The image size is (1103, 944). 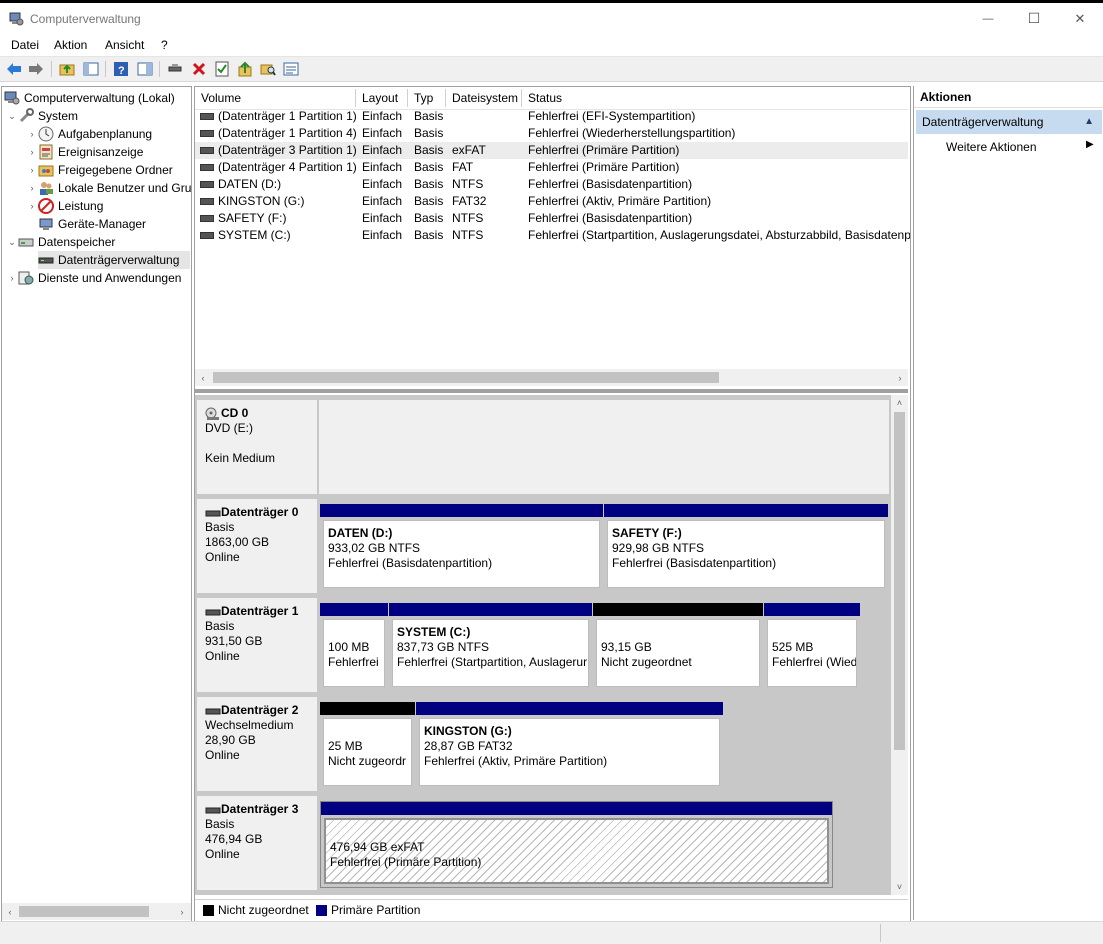 What do you see at coordinates (551, 18) in the screenshot?
I see `title-bar: Computerverwaltung — ☐ ✕` at bounding box center [551, 18].